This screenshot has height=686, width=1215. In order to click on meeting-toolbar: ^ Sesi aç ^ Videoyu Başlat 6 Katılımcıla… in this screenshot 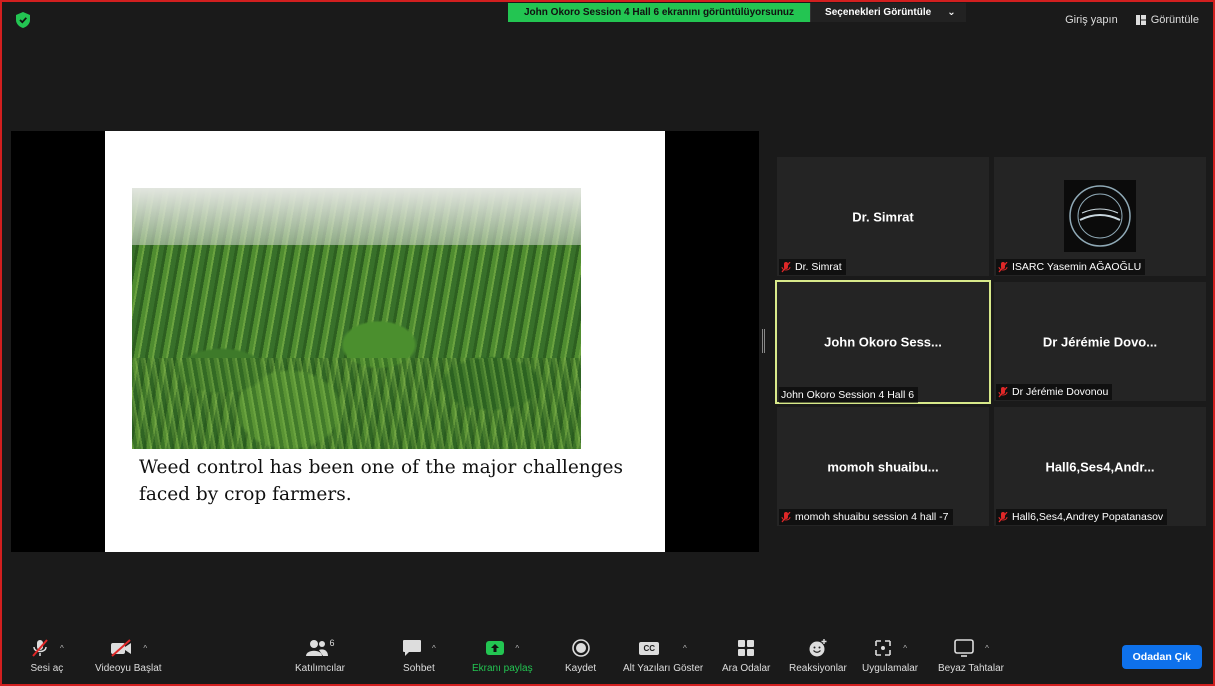, I will do `click(607, 657)`.